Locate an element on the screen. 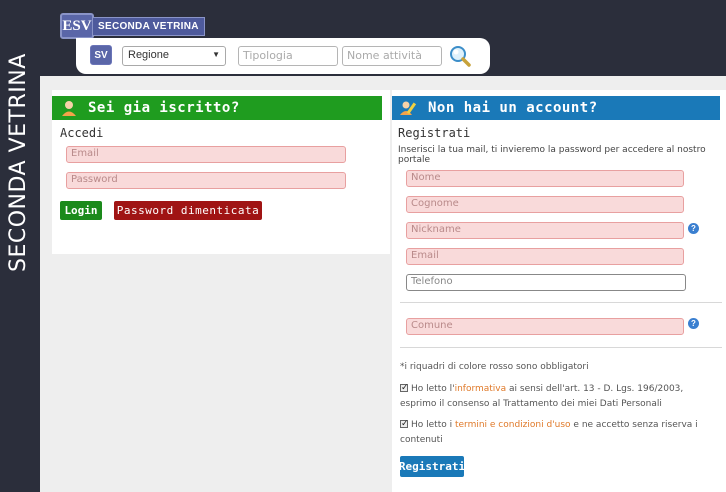  search-bar: SV Regione ▼ Tipologia Nome attività is located at coordinates (283, 56).